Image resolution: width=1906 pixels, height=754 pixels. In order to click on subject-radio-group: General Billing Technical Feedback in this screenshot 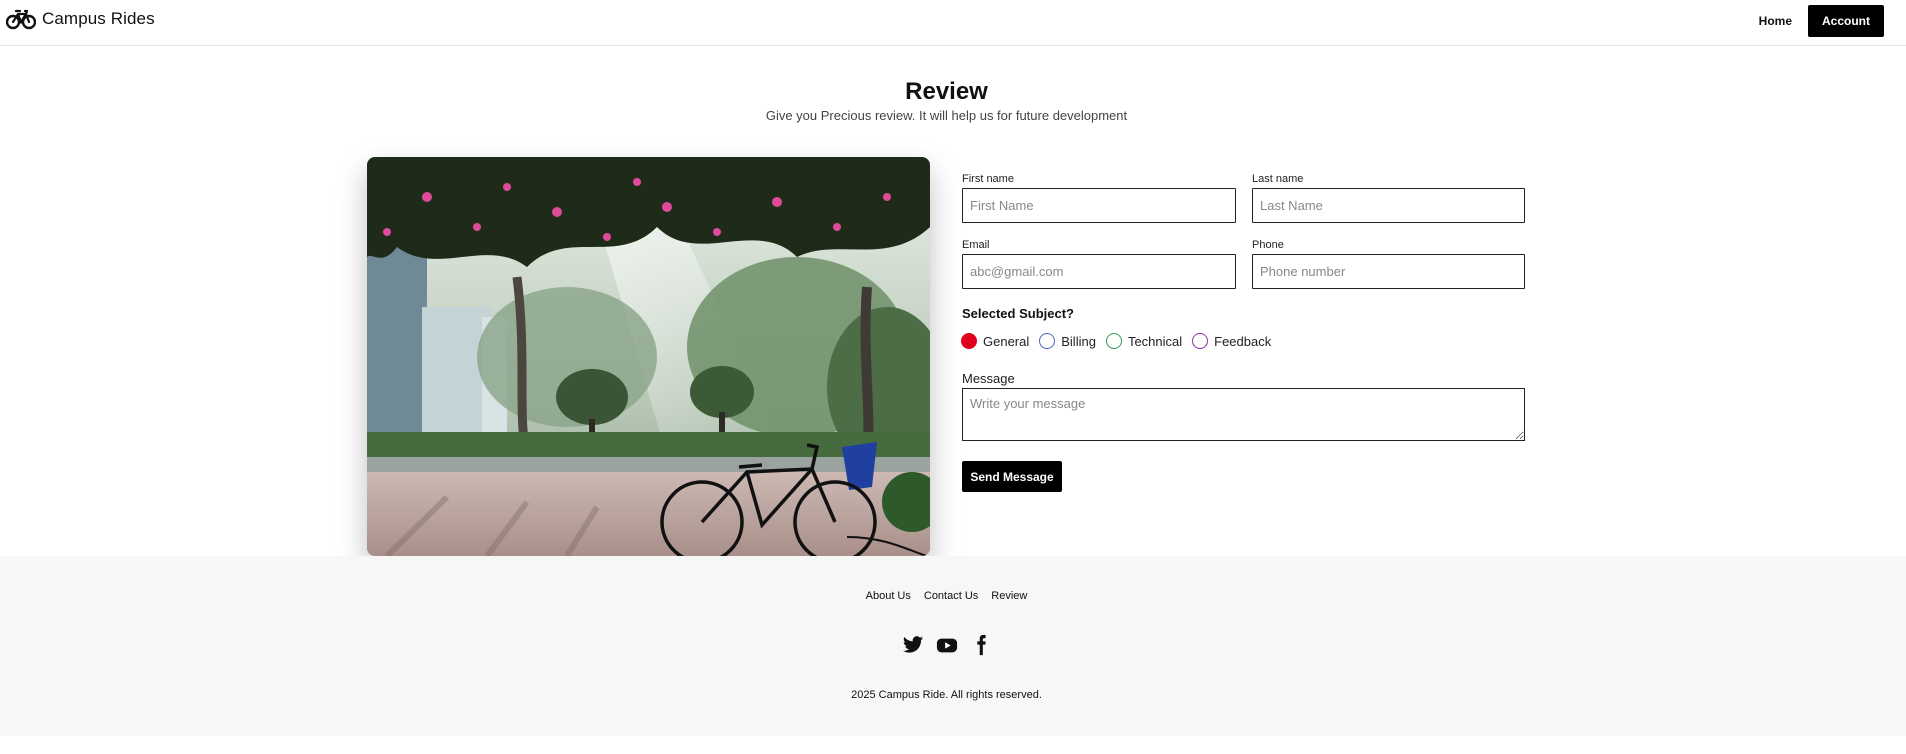, I will do `click(1121, 341)`.